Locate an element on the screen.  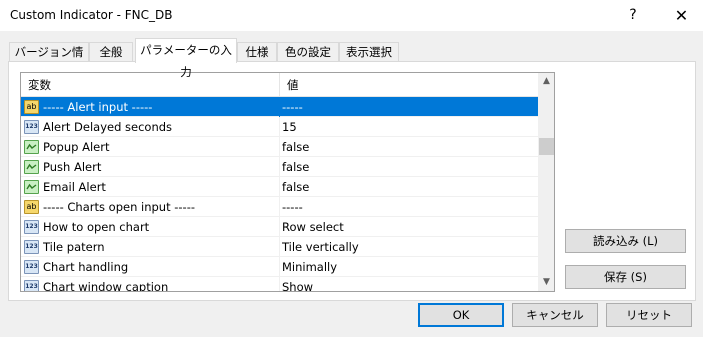
grid-header: 変数 値 is located at coordinates (280, 85).